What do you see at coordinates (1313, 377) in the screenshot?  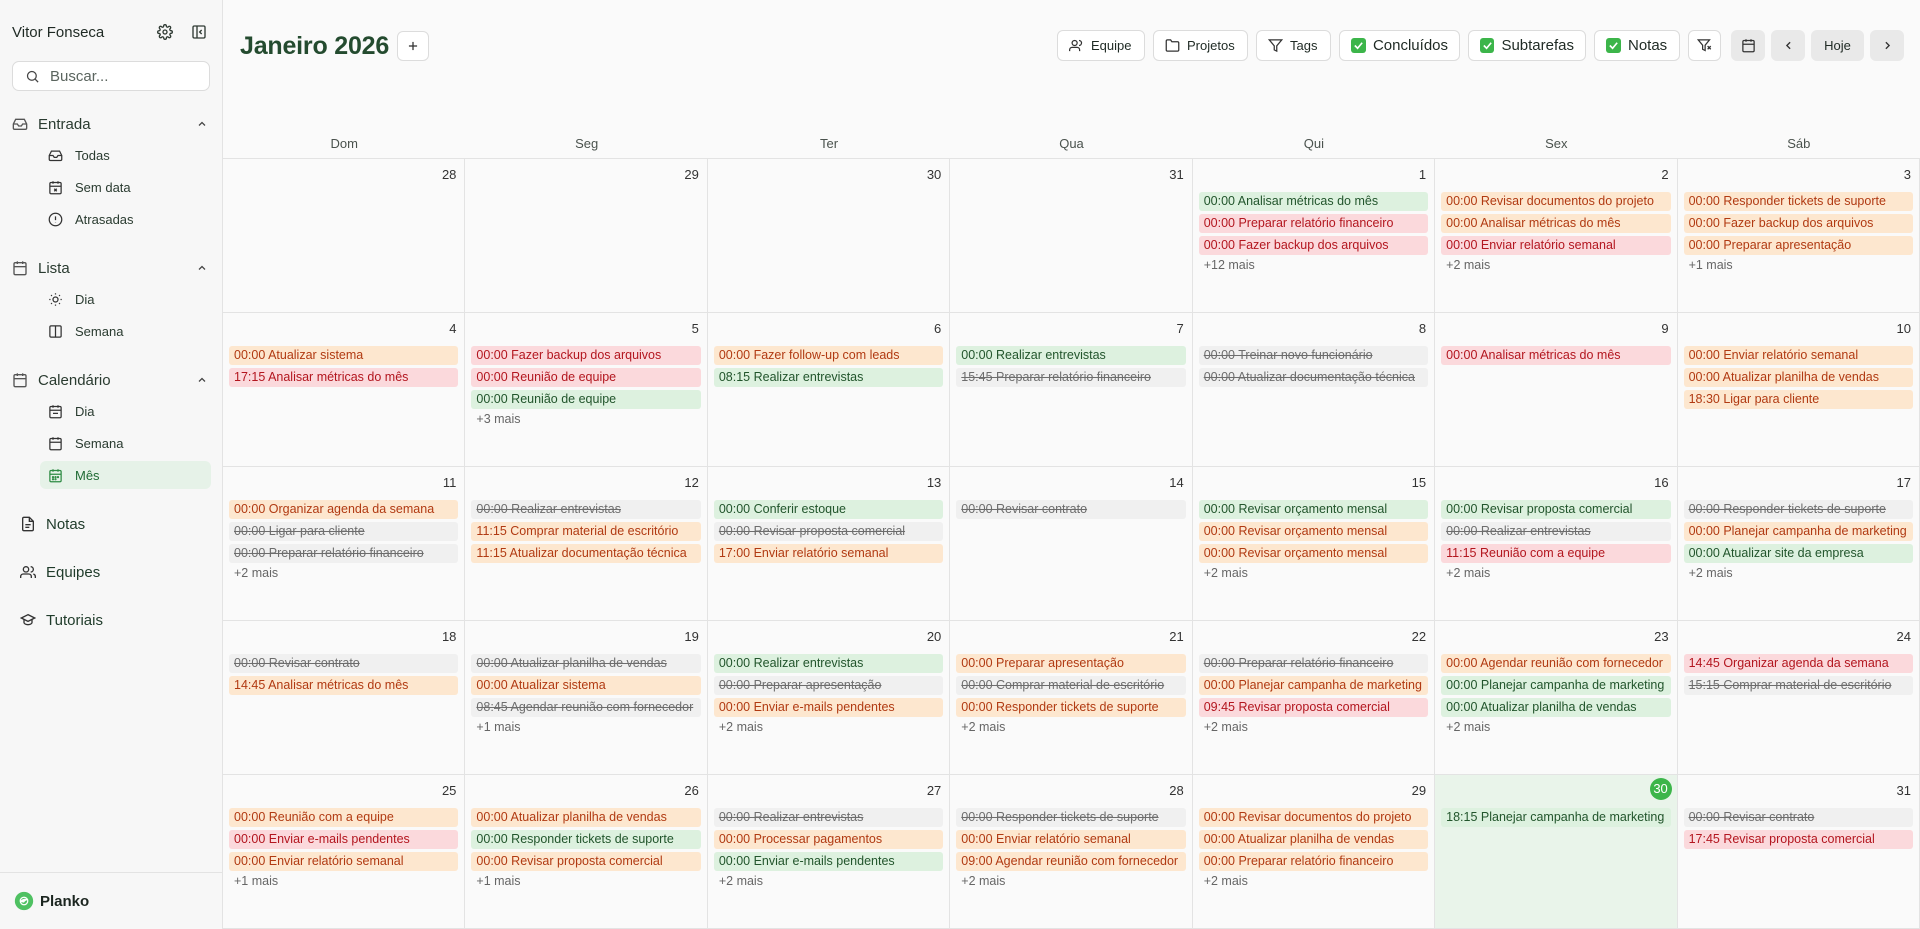 I see `calendar-event: 00:00 Atualizar documentação técnica` at bounding box center [1313, 377].